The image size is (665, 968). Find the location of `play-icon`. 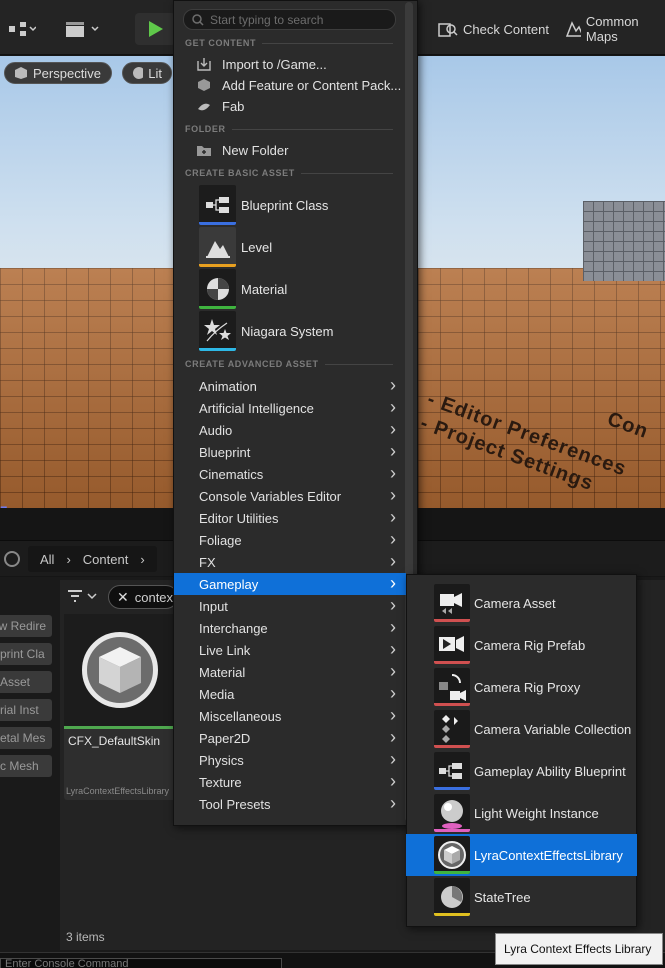

play-icon is located at coordinates (156, 29).